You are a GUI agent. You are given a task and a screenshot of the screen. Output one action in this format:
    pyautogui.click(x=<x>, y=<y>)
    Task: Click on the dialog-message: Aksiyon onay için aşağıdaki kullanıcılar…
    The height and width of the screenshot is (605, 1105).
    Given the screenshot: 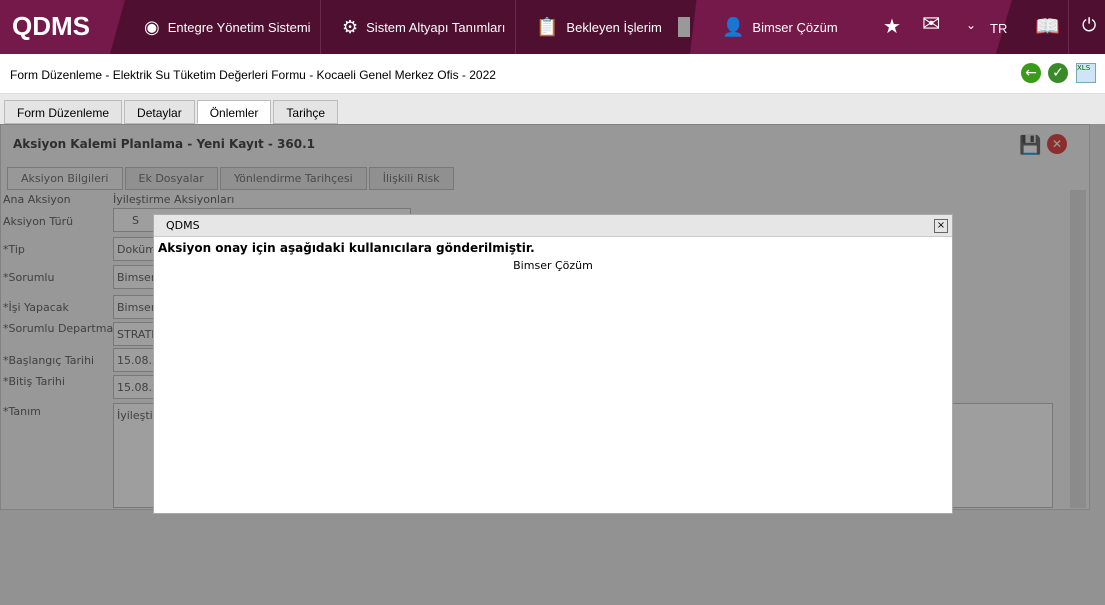 What is the action you would take?
    pyautogui.click(x=346, y=248)
    